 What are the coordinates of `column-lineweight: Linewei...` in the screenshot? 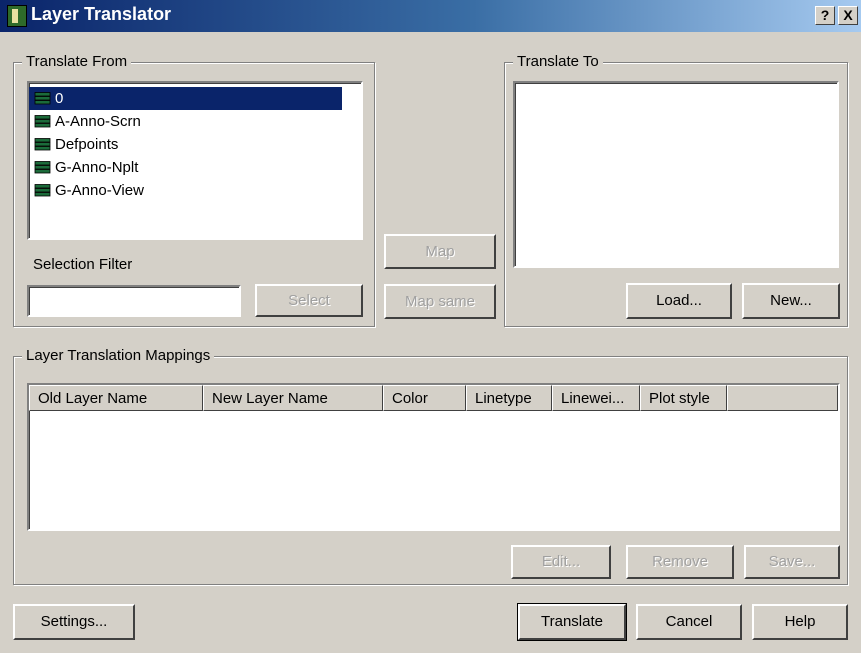 It's located at (596, 398).